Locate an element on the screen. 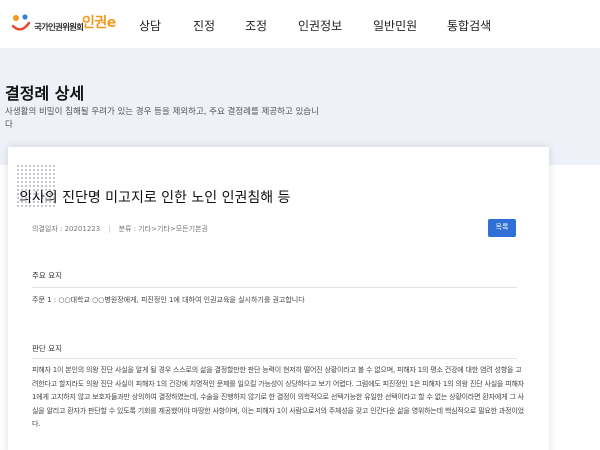 The width and height of the screenshot is (600, 450). logo-subtitle: 국가인권위원회 is located at coordinates (59, 28).